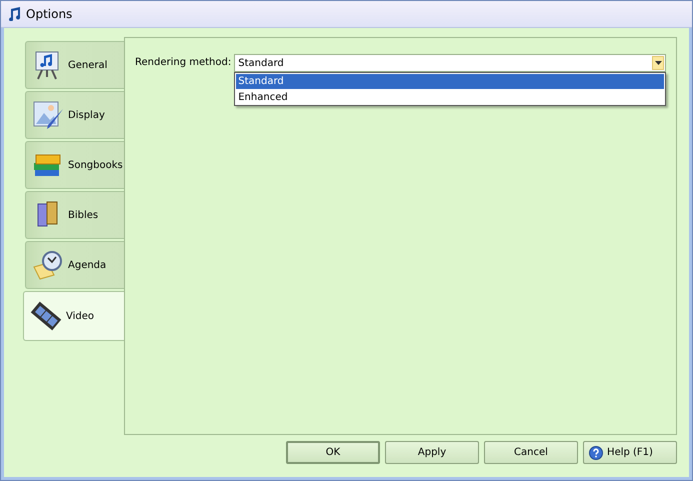 The image size is (693, 481). Describe the element at coordinates (596, 453) in the screenshot. I see `help-icon` at that location.